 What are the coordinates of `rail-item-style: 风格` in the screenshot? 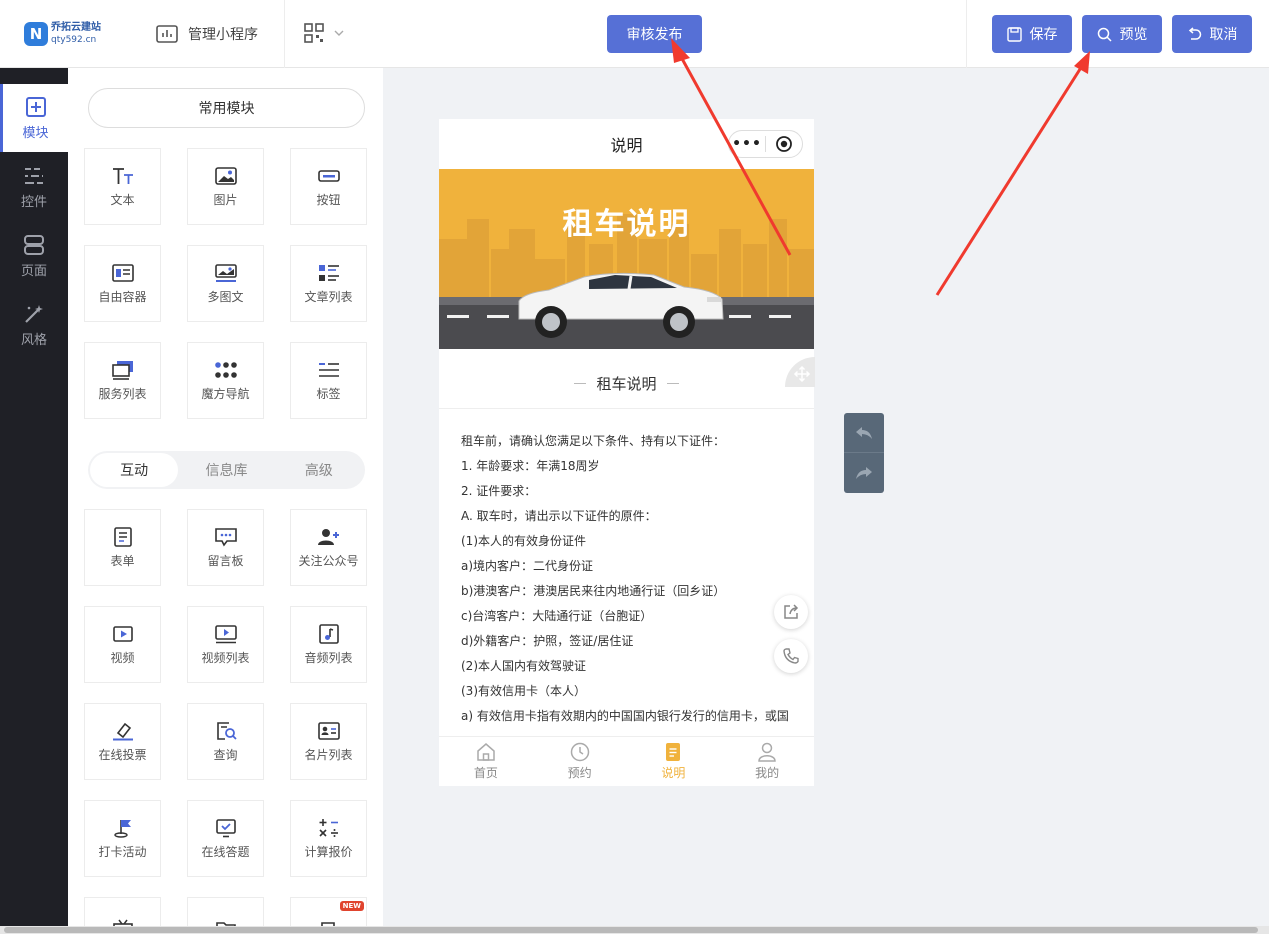 It's located at (34, 325).